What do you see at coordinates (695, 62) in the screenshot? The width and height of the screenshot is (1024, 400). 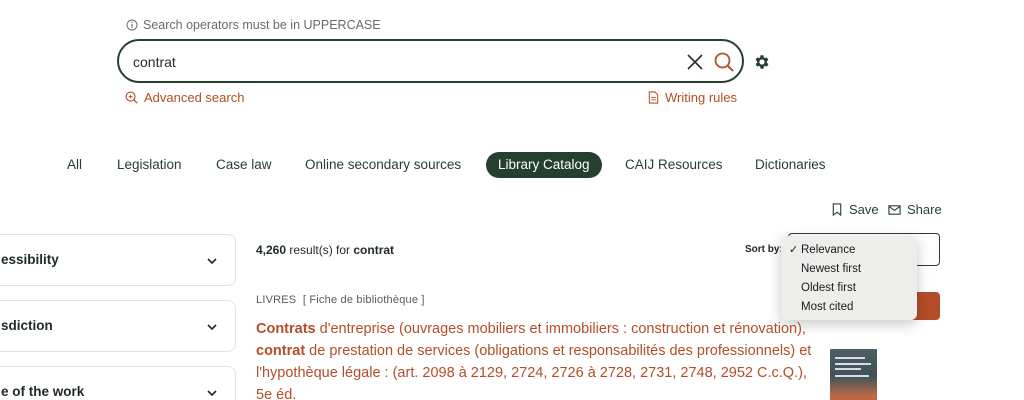 I see `close-icon` at bounding box center [695, 62].